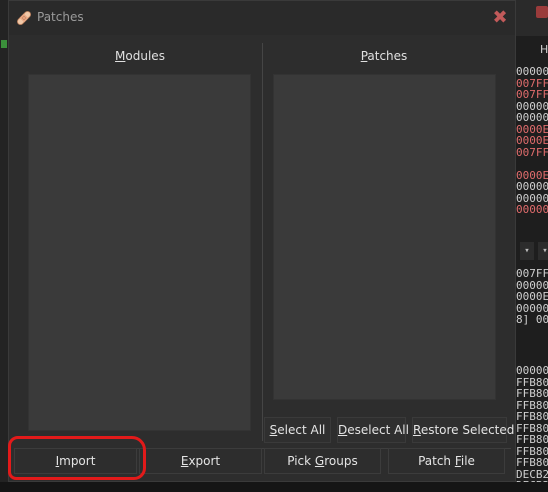  I want to click on modules-label: Modules, so click(140, 56).